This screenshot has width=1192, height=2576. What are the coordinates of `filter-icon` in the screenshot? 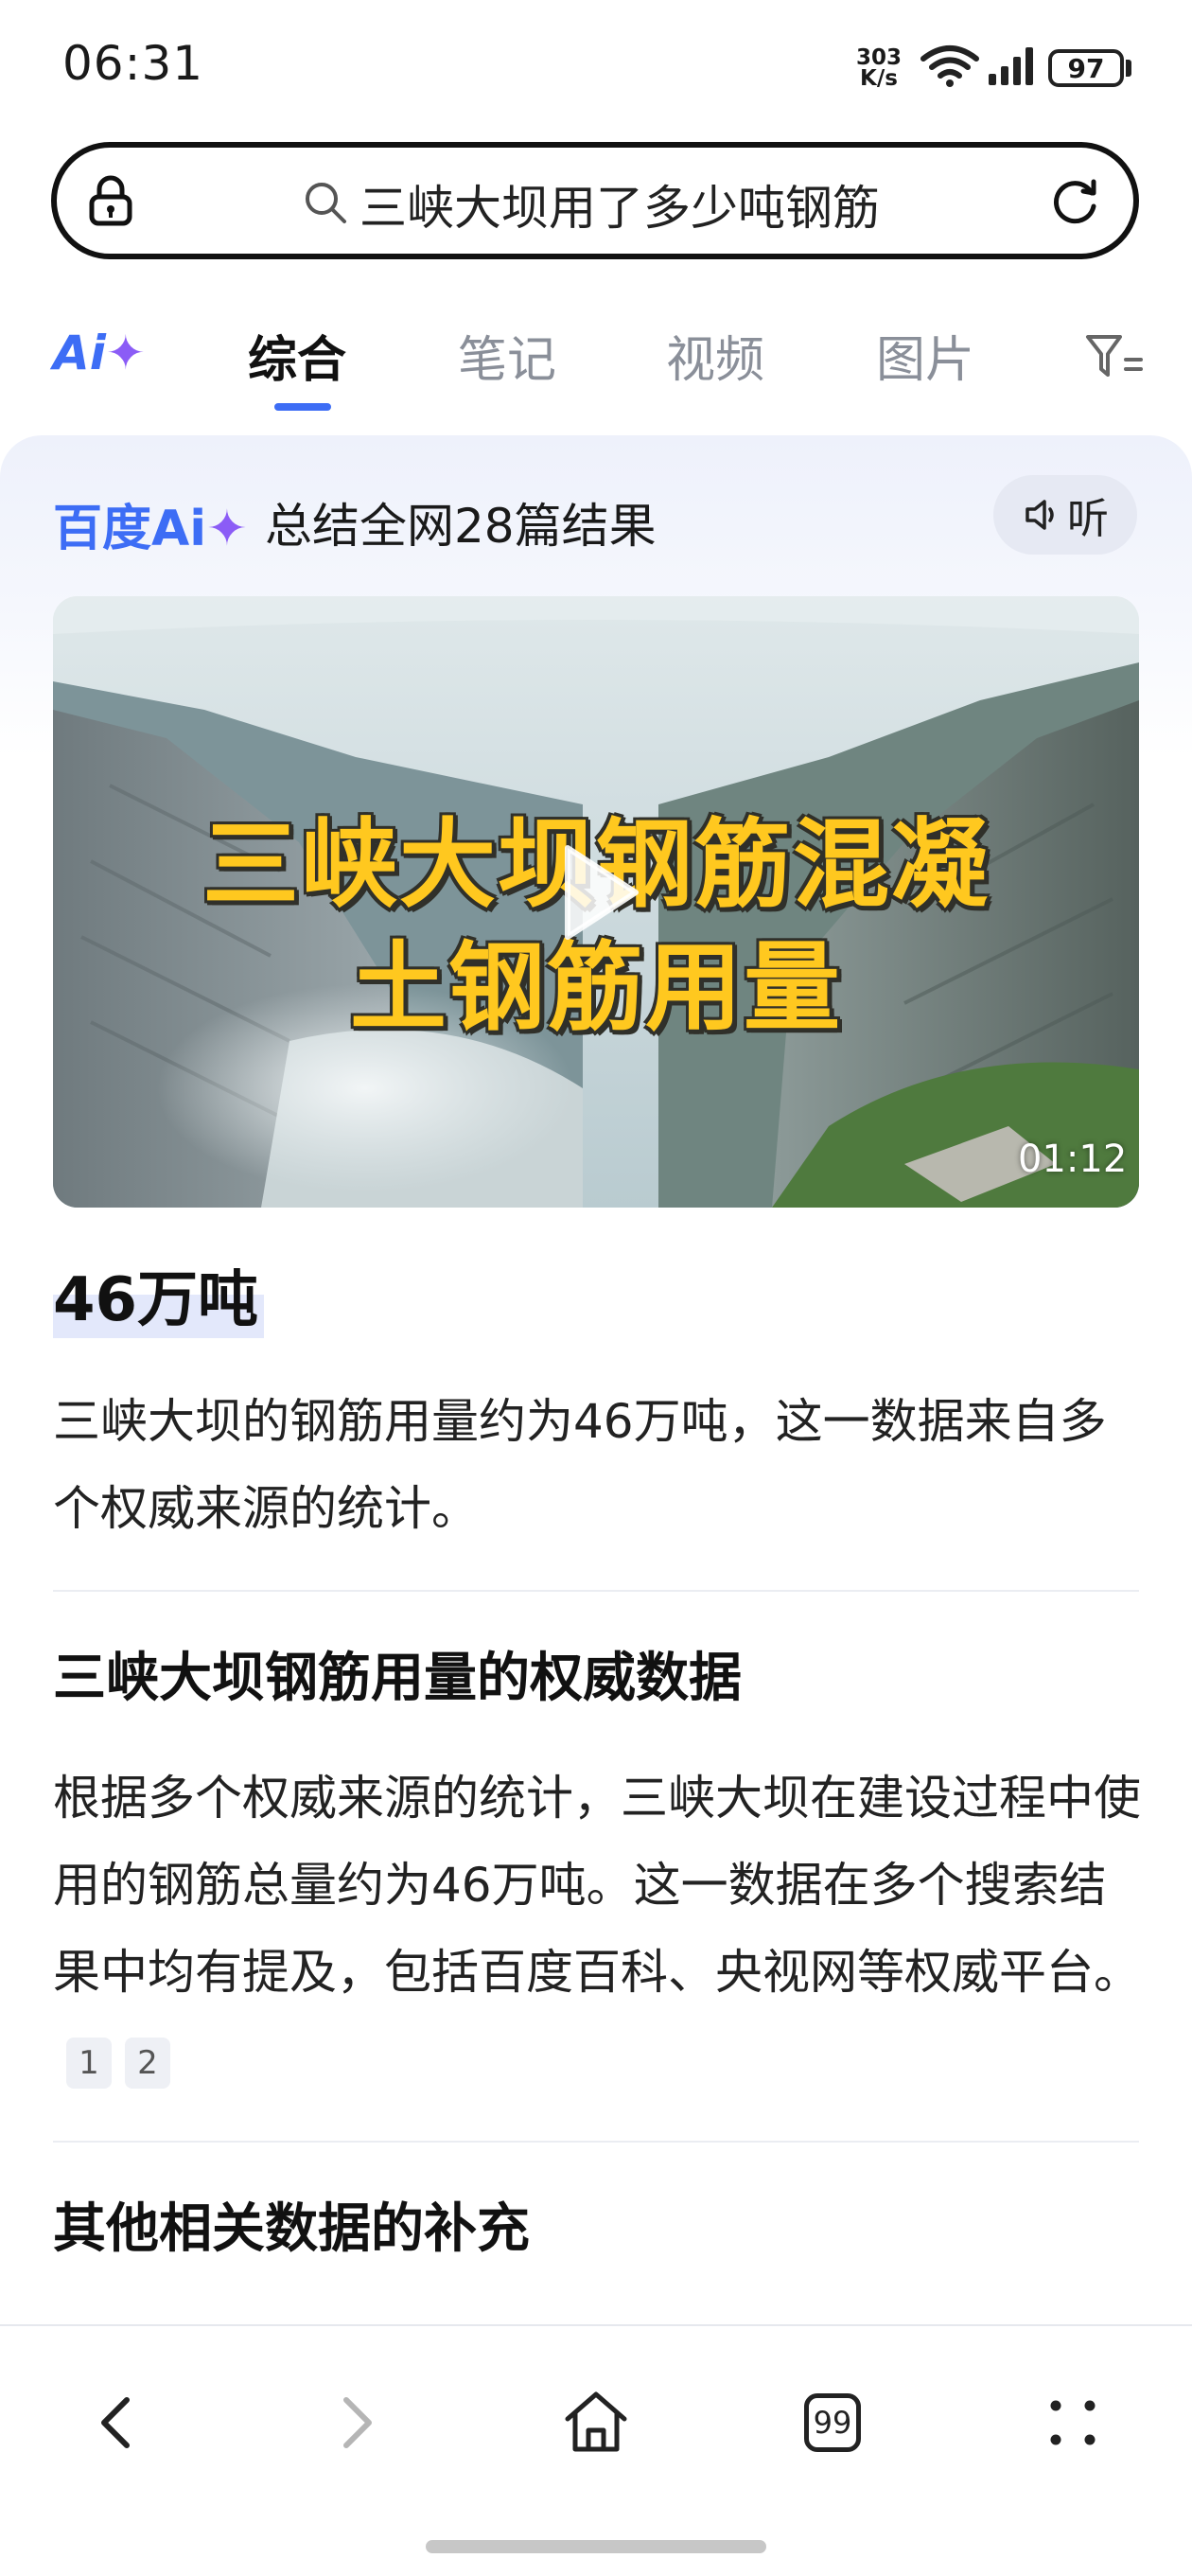 It's located at (1114, 357).